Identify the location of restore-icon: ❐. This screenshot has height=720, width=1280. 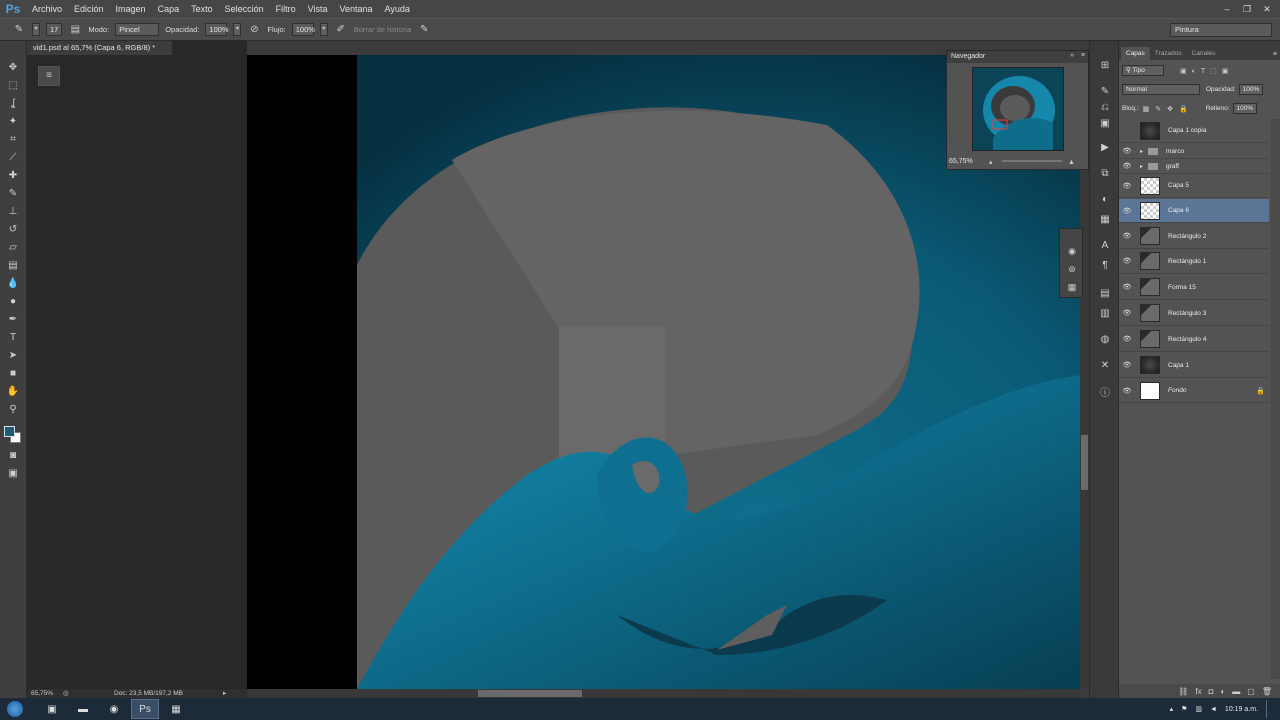
(1247, 9).